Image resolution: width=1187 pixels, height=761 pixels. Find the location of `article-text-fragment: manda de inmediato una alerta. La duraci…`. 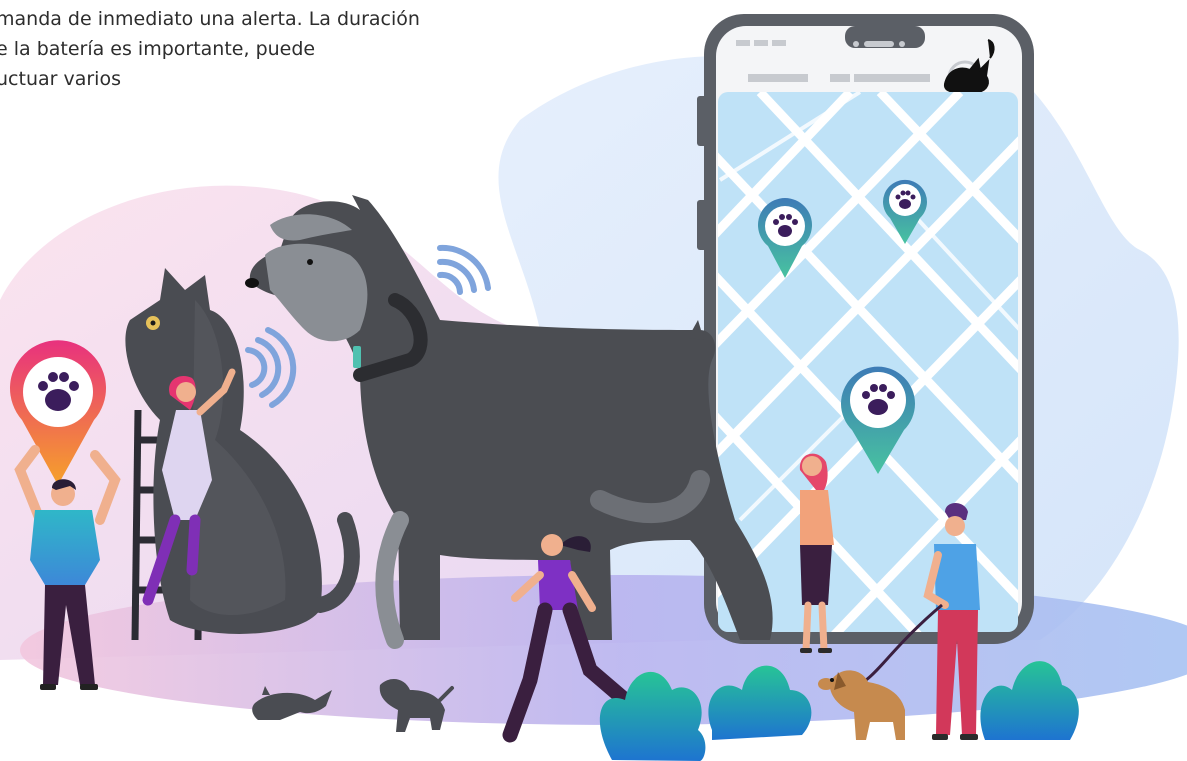

article-text-fragment: manda de inmediato una alerta. La duraci… is located at coordinates (233, 49).